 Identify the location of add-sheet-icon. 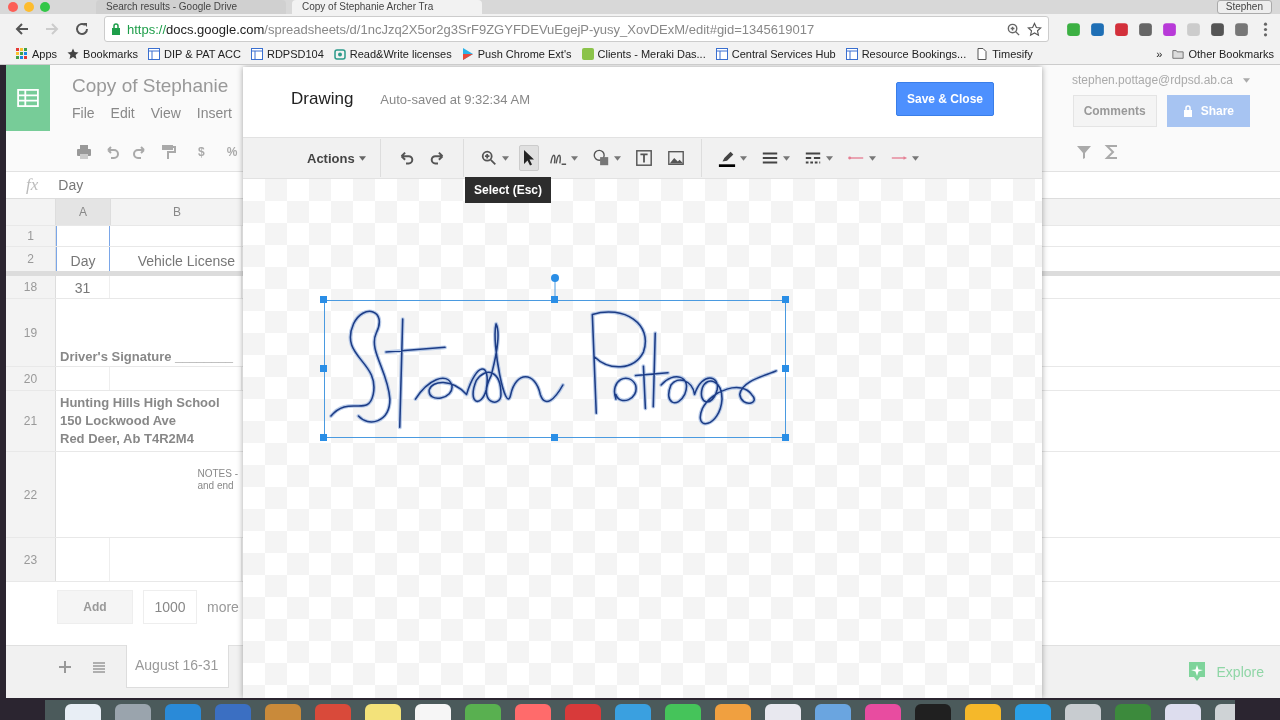
(65, 667).